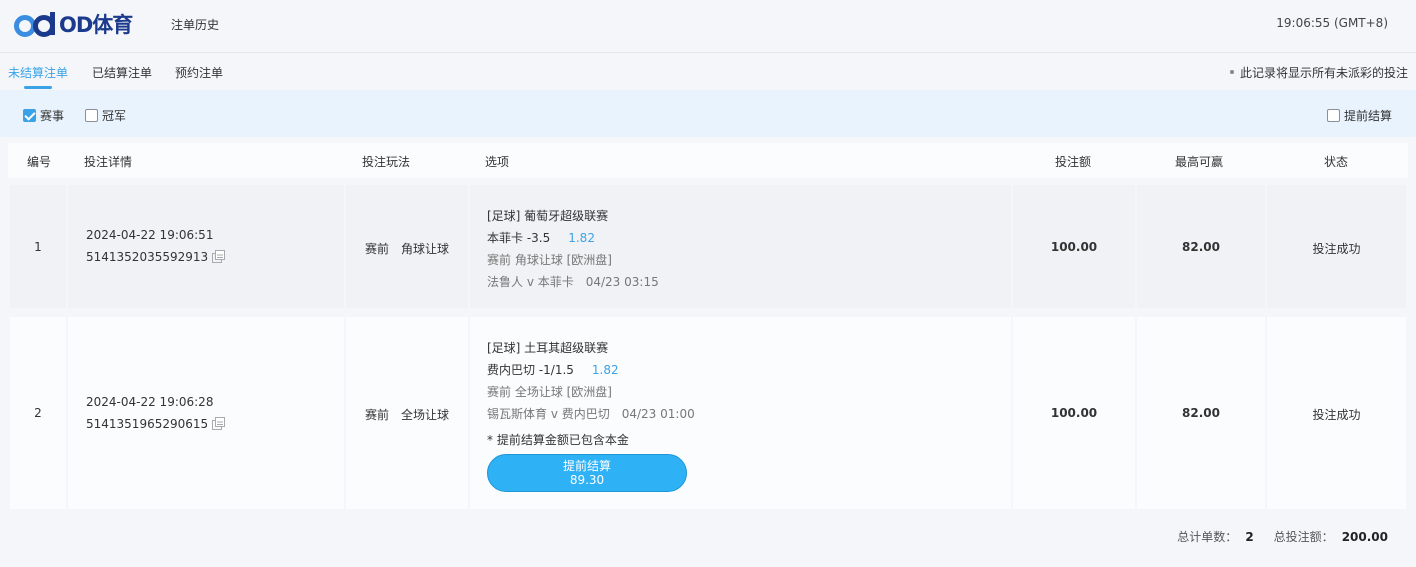 This screenshot has width=1416, height=567. I want to click on match-time: 04/23 01:00, so click(658, 414).